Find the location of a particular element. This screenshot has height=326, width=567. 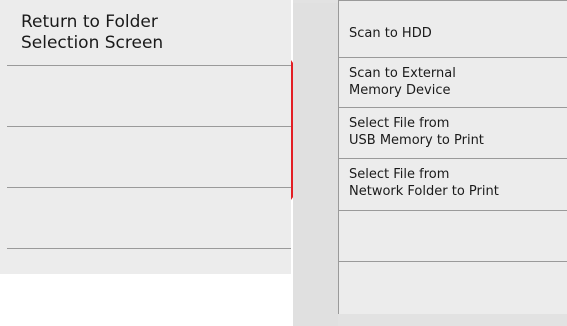

scan-to-external-memory-button: Scan to External Memory Device is located at coordinates (453, 83).